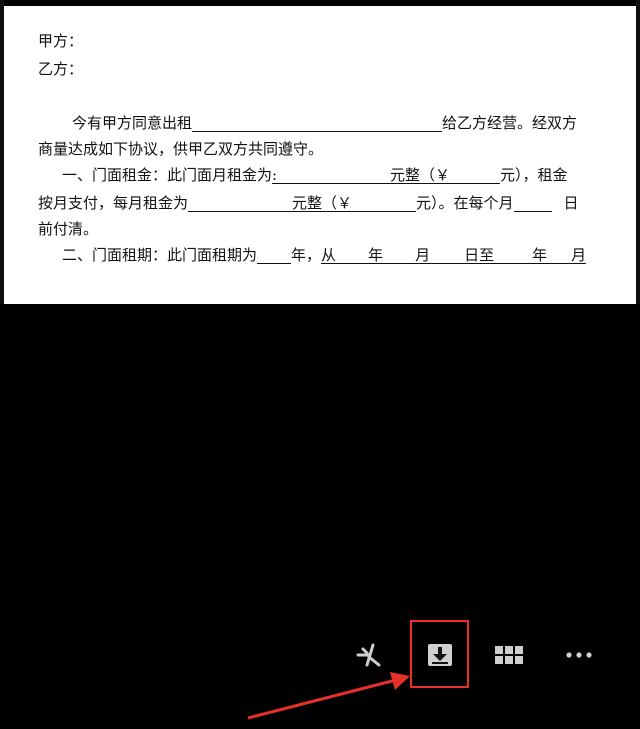 Image resolution: width=640 pixels, height=729 pixels. I want to click on annotation-arrow-icon, so click(328, 696).